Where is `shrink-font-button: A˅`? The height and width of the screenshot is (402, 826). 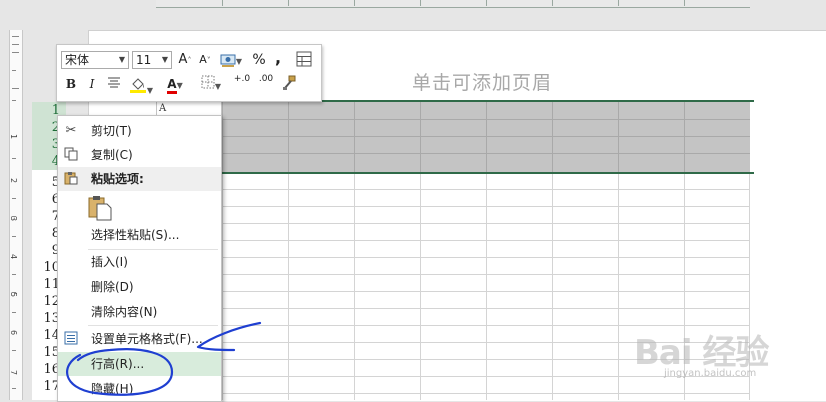 shrink-font-button: A˅ is located at coordinates (205, 60).